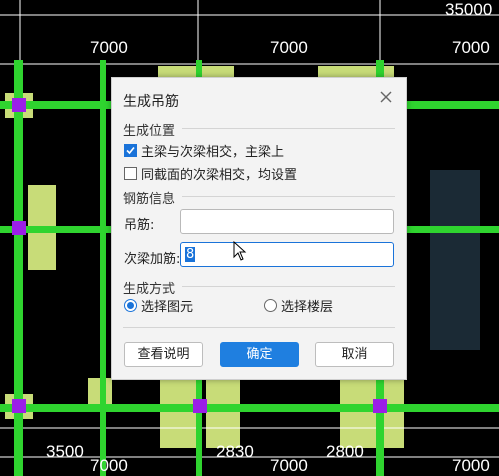  Describe the element at coordinates (152, 259) in the screenshot. I see `secondary-add-label: 次梁加筋:` at that location.